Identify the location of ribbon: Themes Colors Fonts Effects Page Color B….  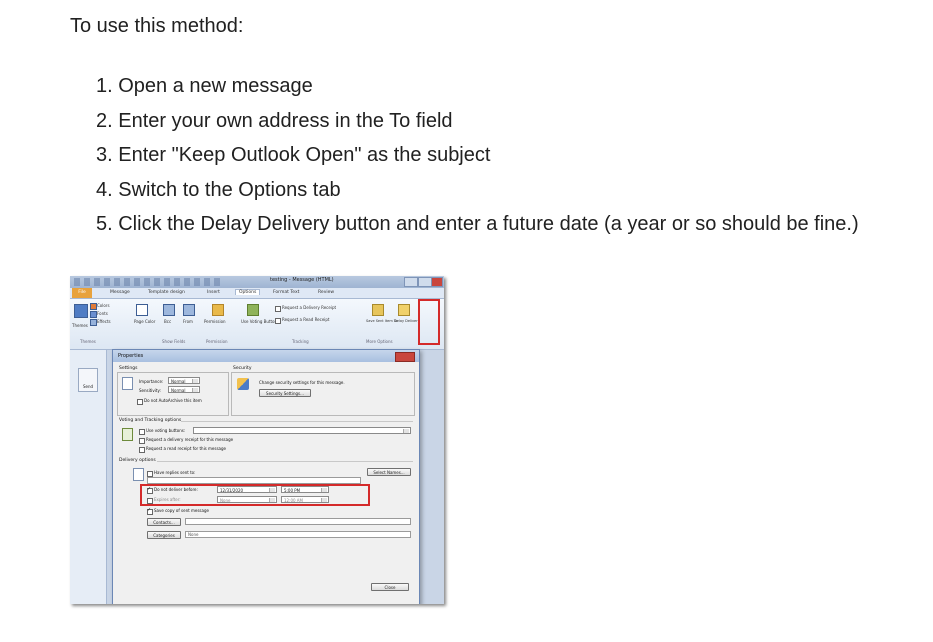
(257, 324).